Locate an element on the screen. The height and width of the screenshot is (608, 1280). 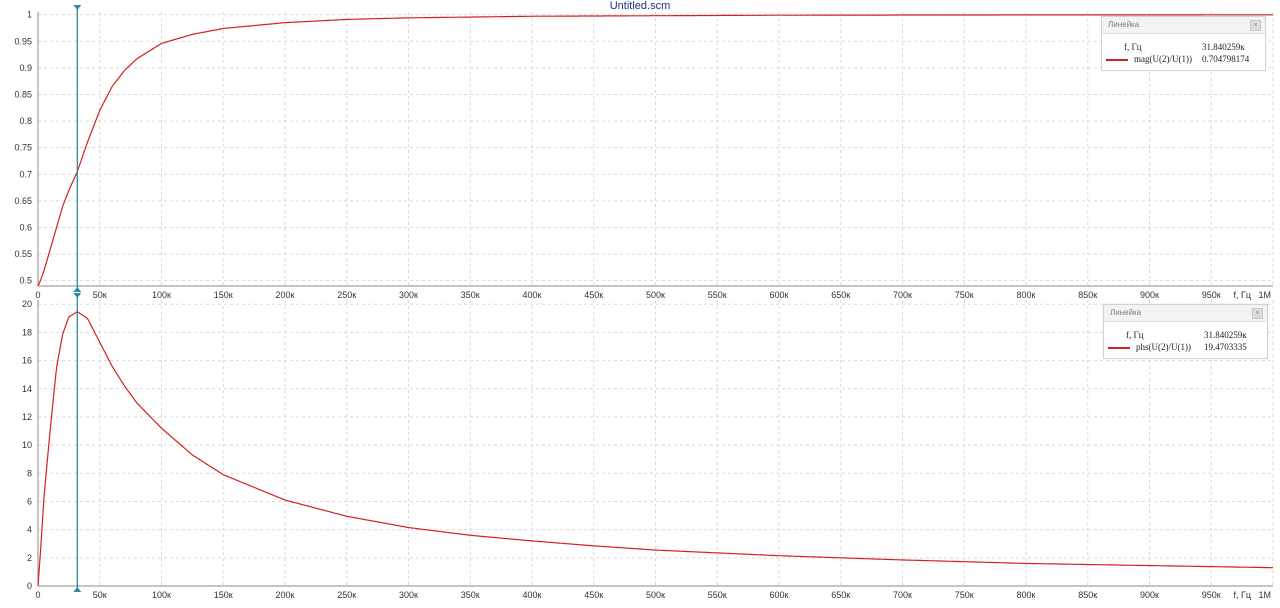
legend-series-row: phs(U(2)/U(1)) 19.4703335 is located at coordinates (1185, 347).